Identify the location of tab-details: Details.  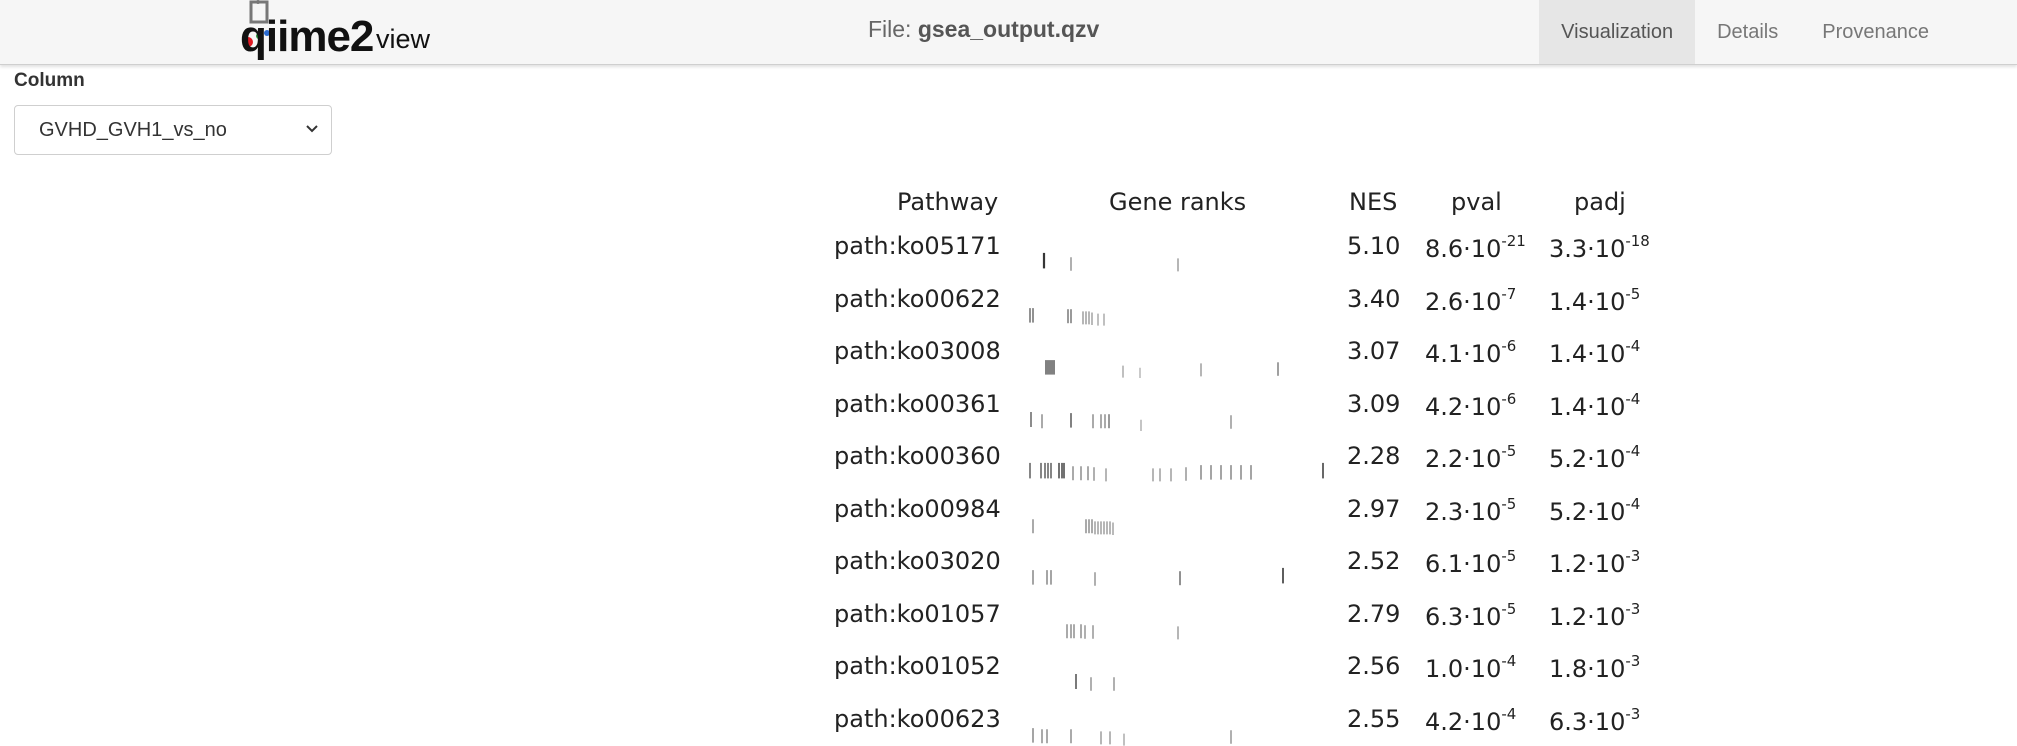
(1747, 32).